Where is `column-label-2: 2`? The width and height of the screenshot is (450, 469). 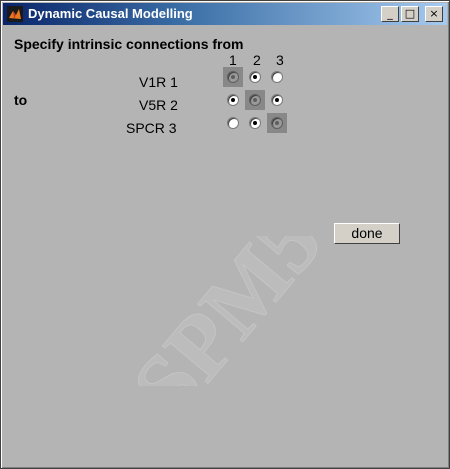
column-label-2: 2 is located at coordinates (257, 60).